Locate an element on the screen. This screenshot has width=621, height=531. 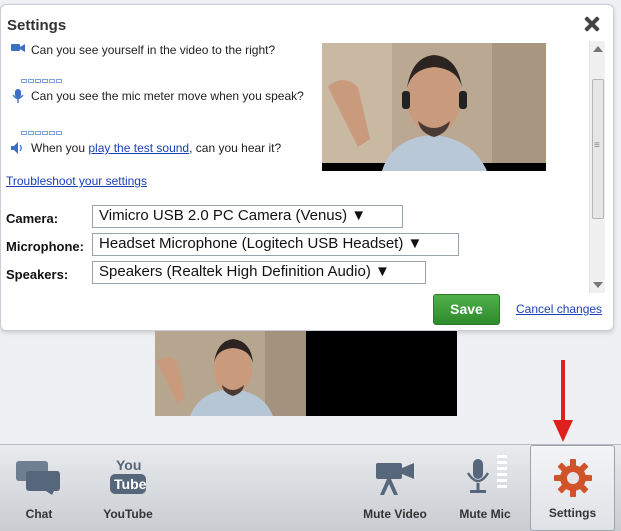
svg-text: You is located at coordinates (128, 465).